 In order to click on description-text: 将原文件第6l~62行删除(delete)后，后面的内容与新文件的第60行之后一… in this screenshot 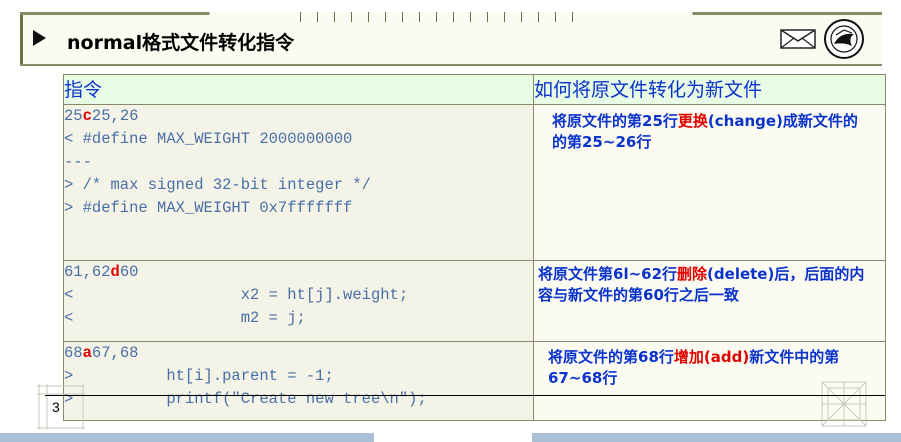, I will do `click(709, 283)`.